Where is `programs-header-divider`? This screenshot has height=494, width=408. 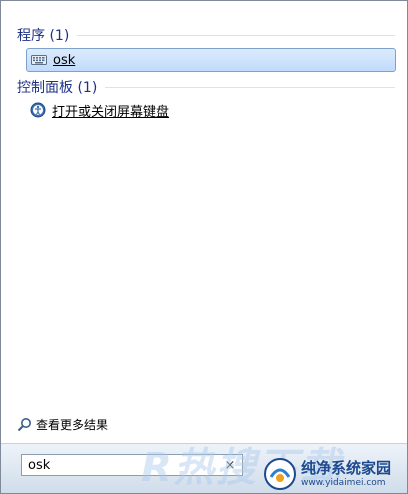
programs-header-divider is located at coordinates (236, 35).